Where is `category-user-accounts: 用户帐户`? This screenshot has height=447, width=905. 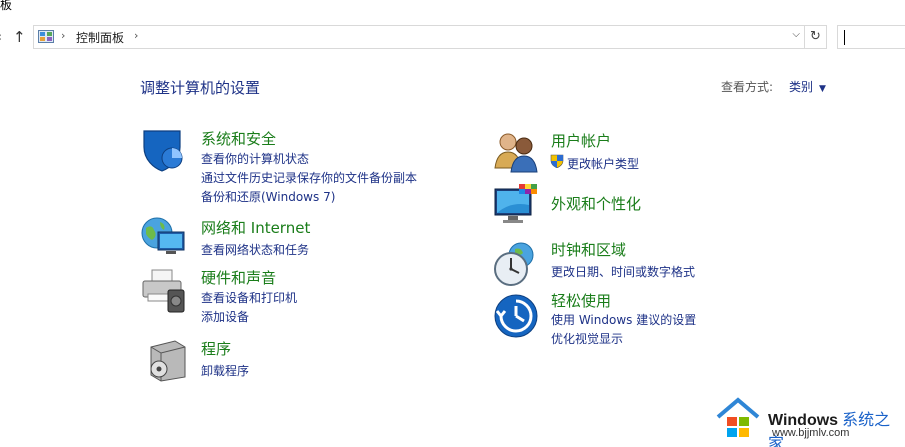 category-user-accounts: 用户帐户 is located at coordinates (581, 140).